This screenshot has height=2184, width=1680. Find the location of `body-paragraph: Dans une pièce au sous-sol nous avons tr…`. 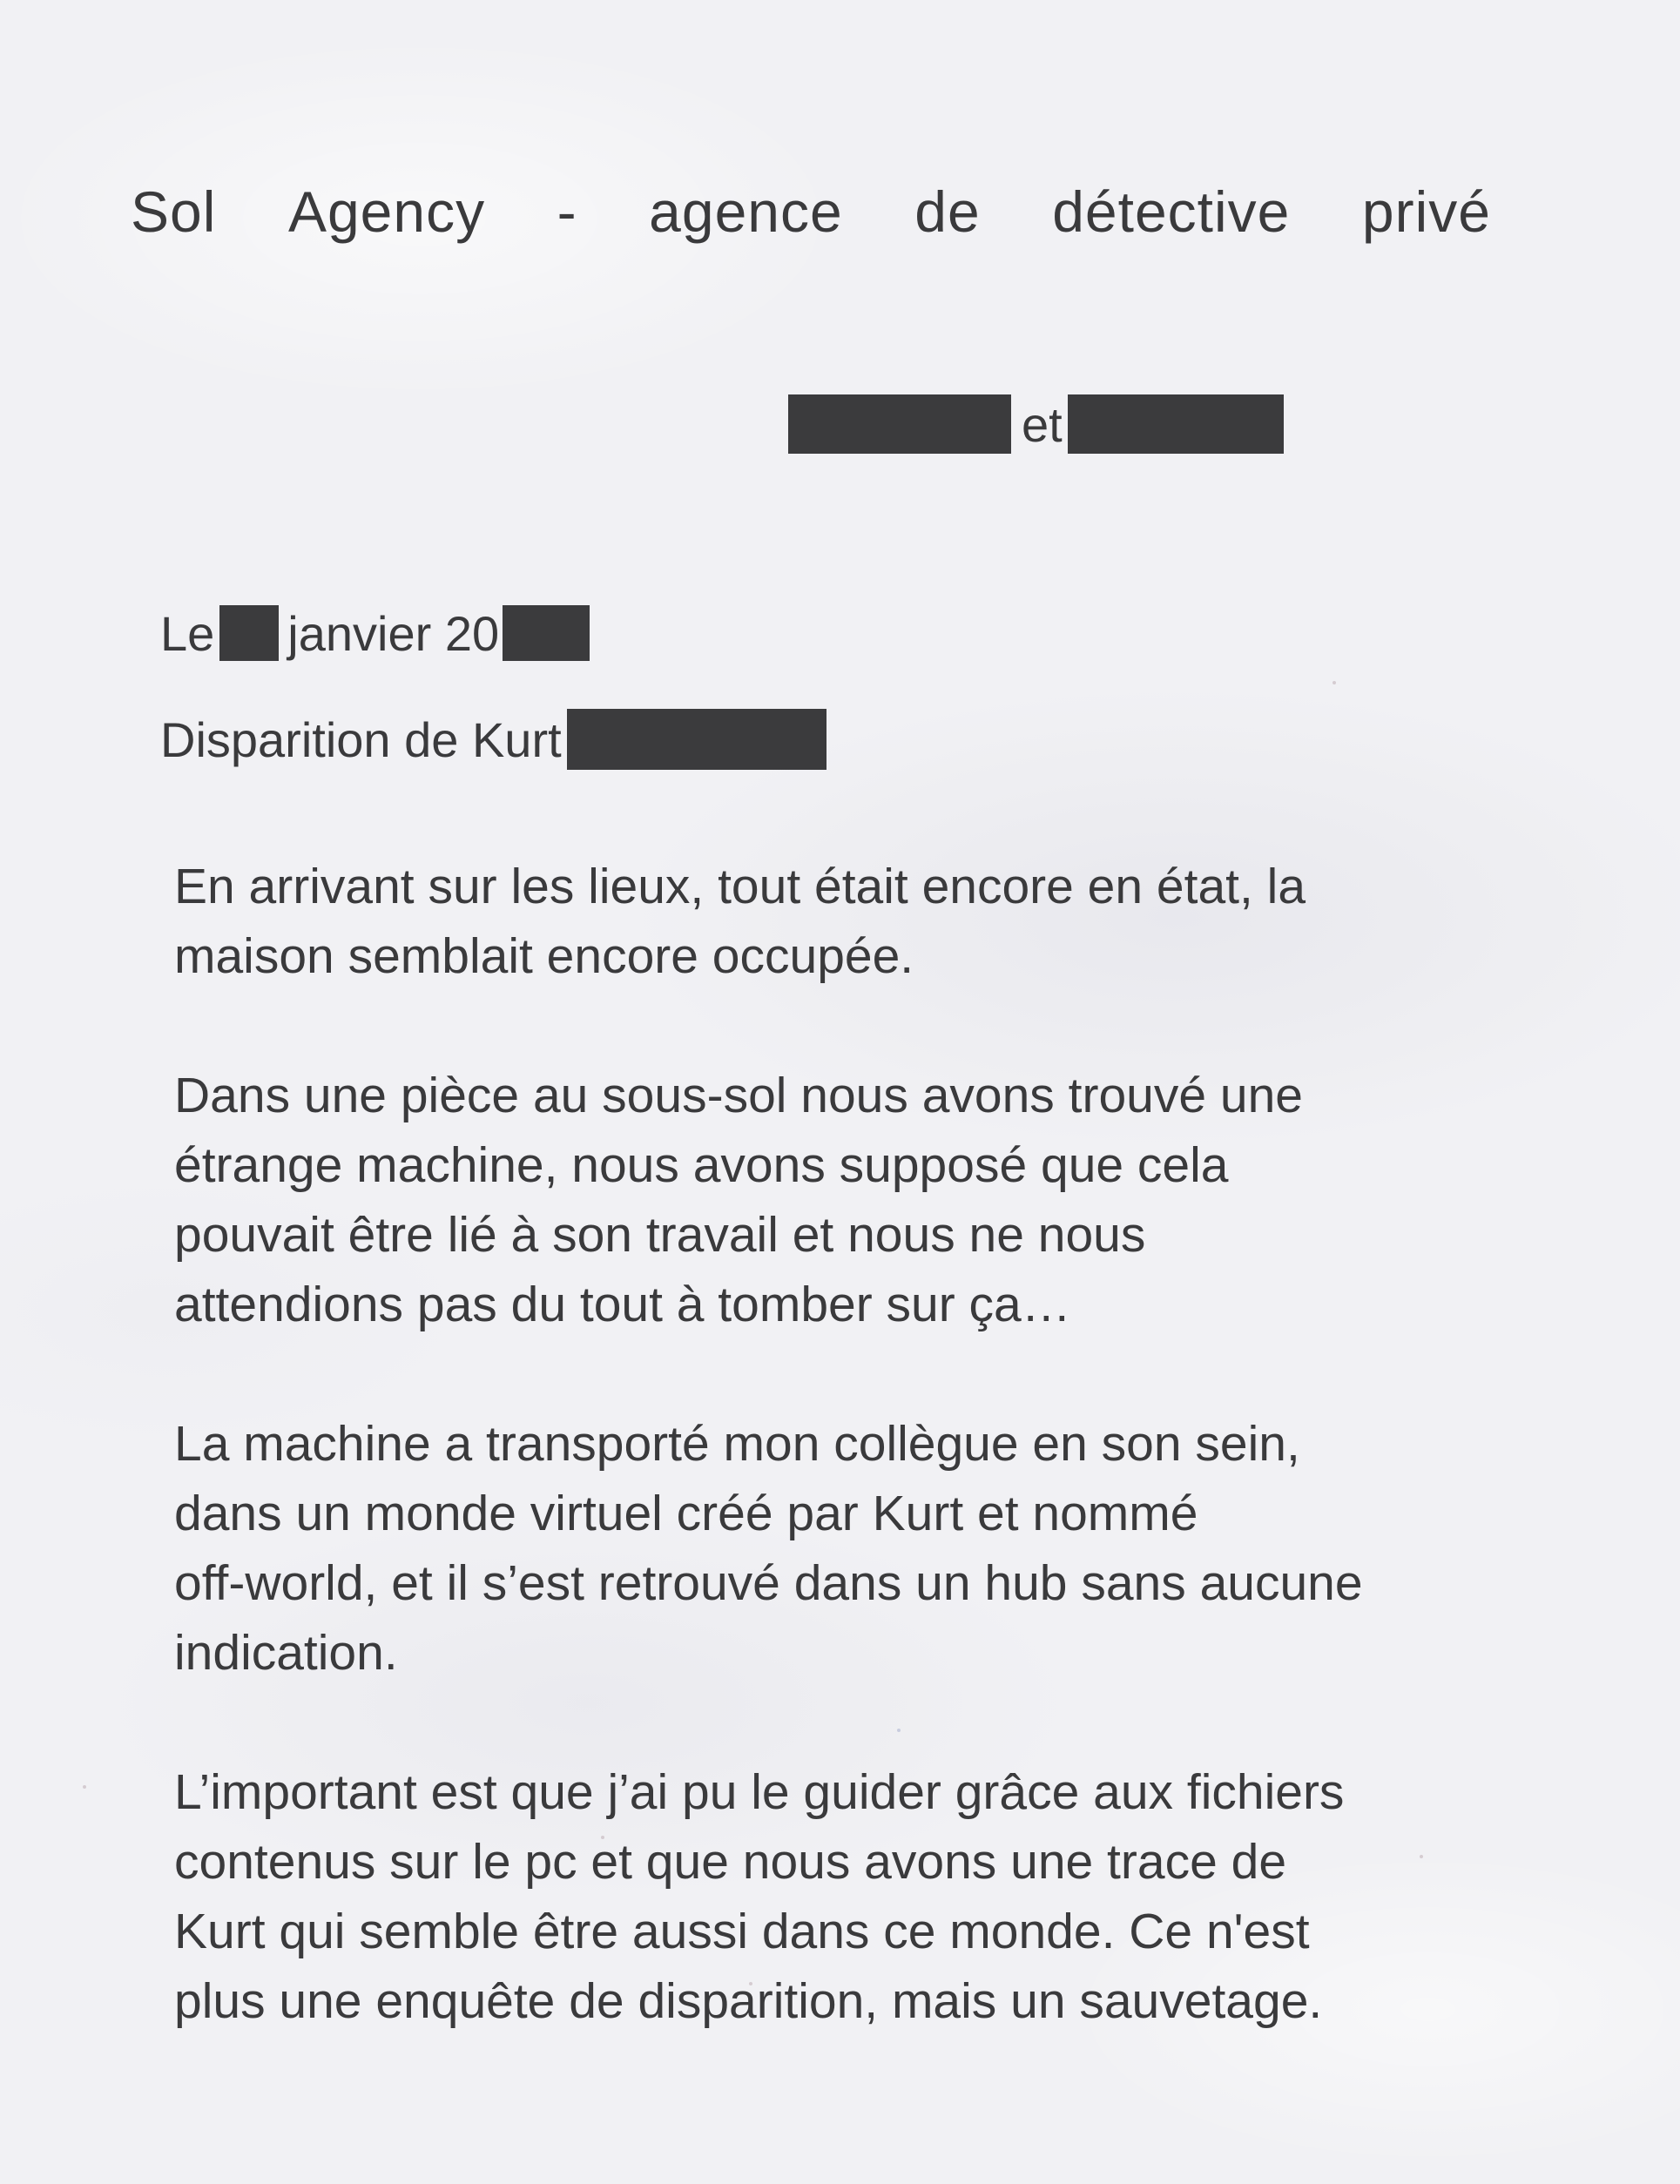

body-paragraph: Dans une pièce au sous-sol nous avons tr… is located at coordinates (738, 1200).